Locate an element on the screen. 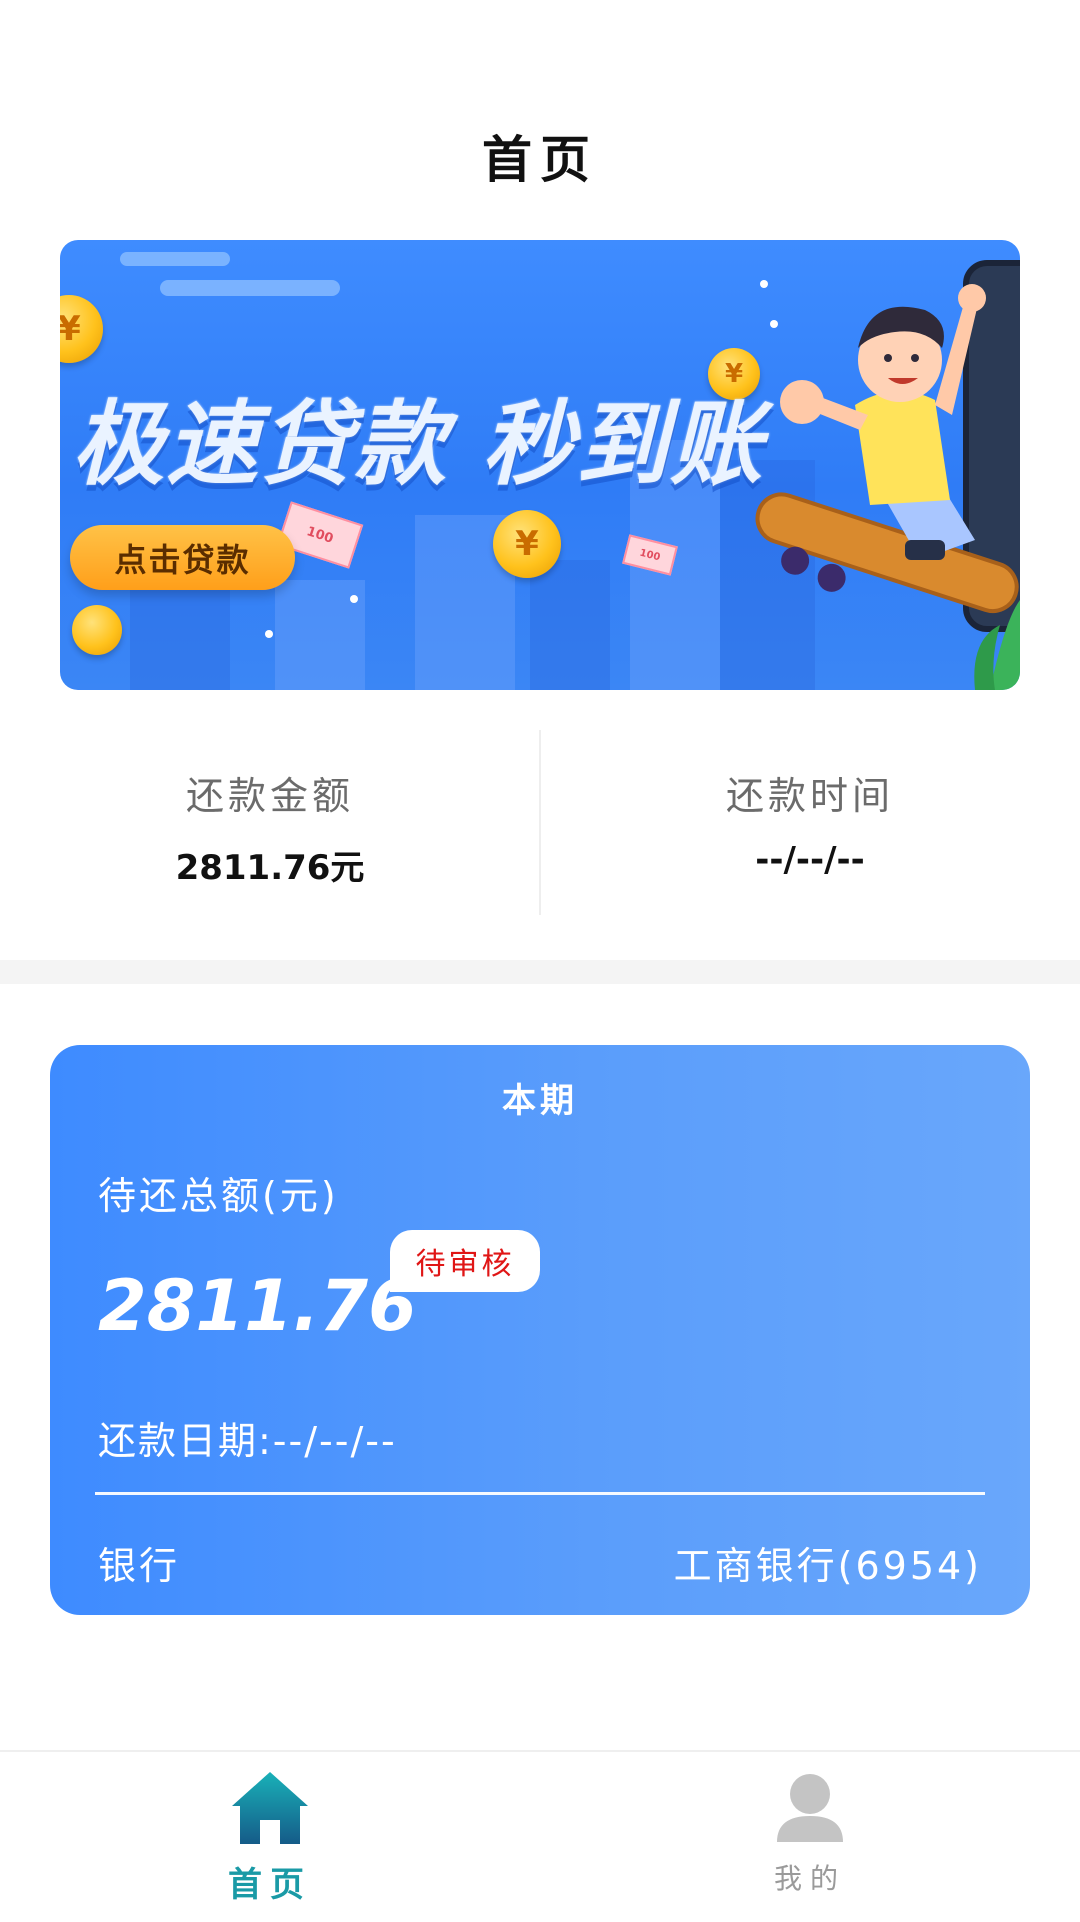 This screenshot has height=1922, width=1080. bottom-nav: 首页 我的 is located at coordinates (540, 1836).